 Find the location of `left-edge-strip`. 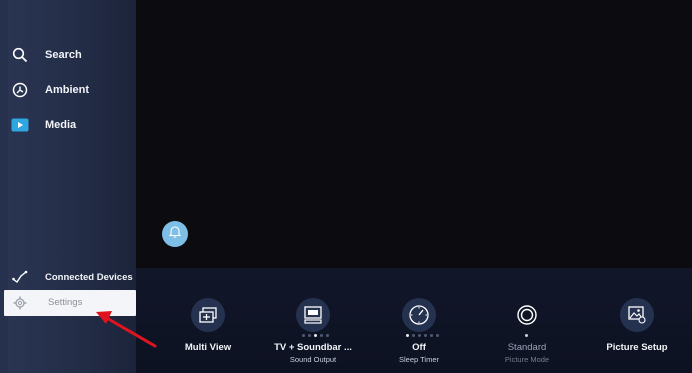

left-edge-strip is located at coordinates (4, 186).